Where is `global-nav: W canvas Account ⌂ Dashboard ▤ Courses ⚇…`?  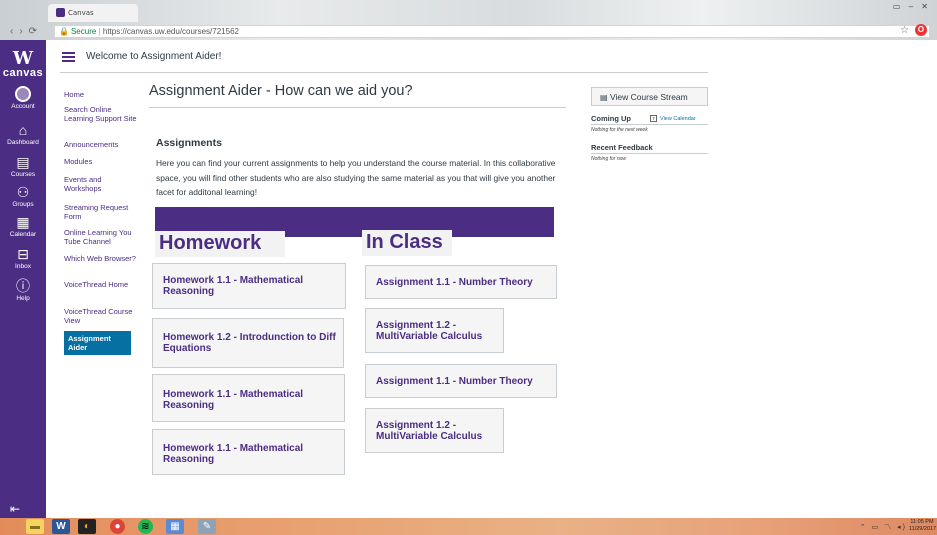
global-nav: W canvas Account ⌂ Dashboard ▤ Courses ⚇… is located at coordinates (23, 279).